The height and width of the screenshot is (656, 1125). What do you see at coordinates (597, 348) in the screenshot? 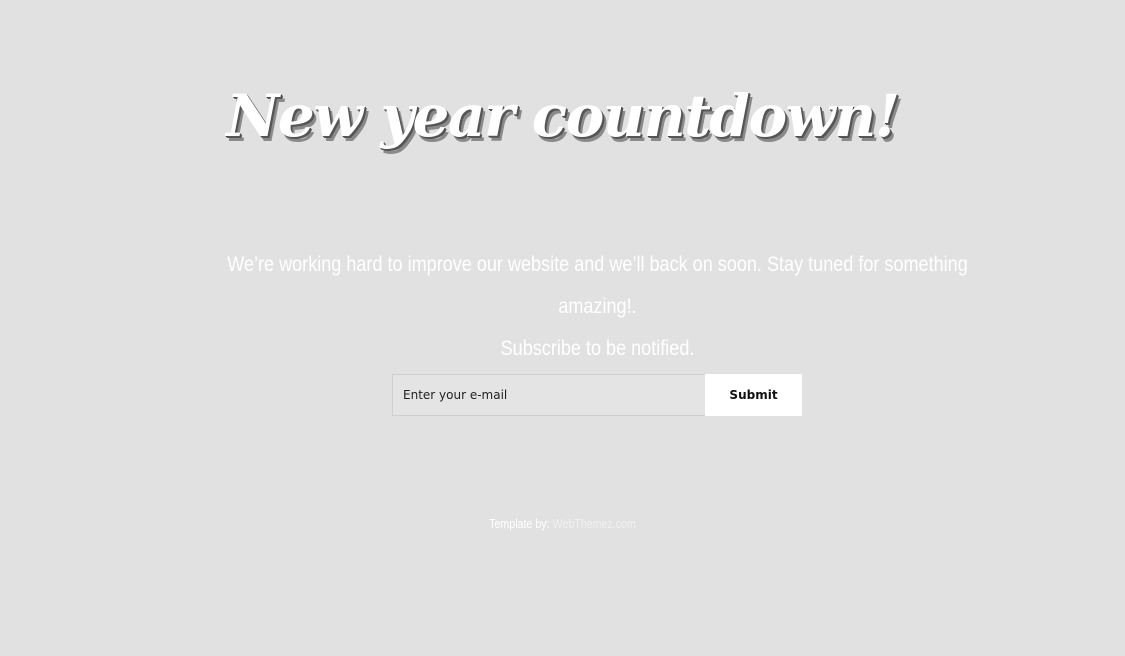
I see `tagline-line-2: Subscribe to be notified.` at bounding box center [597, 348].